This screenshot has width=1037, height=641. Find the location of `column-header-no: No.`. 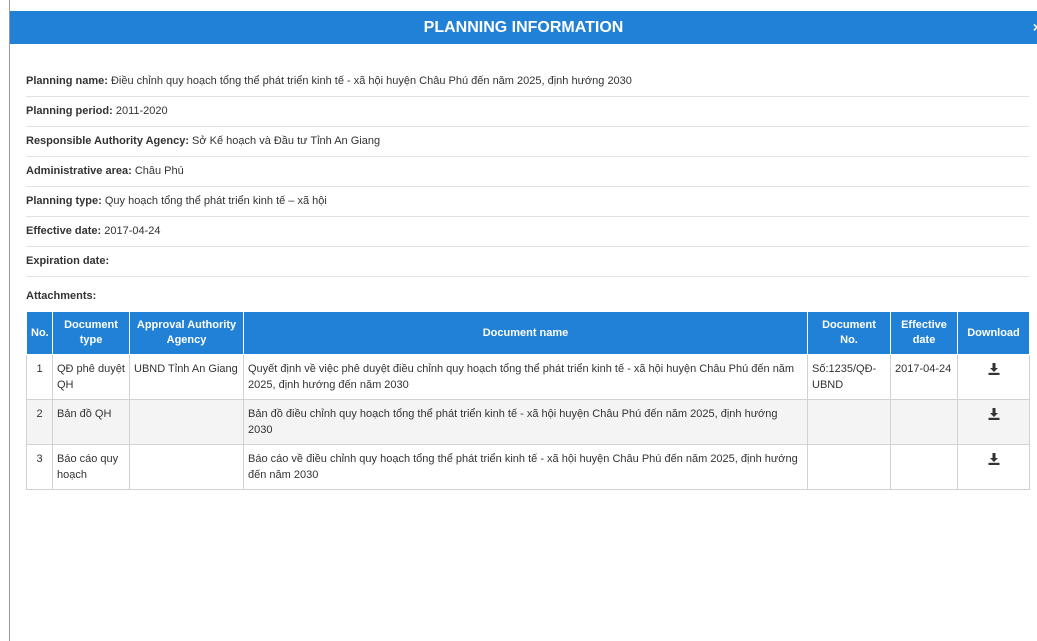

column-header-no: No. is located at coordinates (39, 333).